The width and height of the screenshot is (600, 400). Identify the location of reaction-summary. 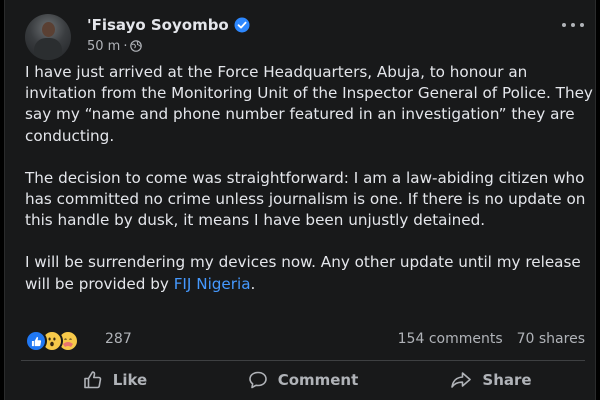
(65, 341).